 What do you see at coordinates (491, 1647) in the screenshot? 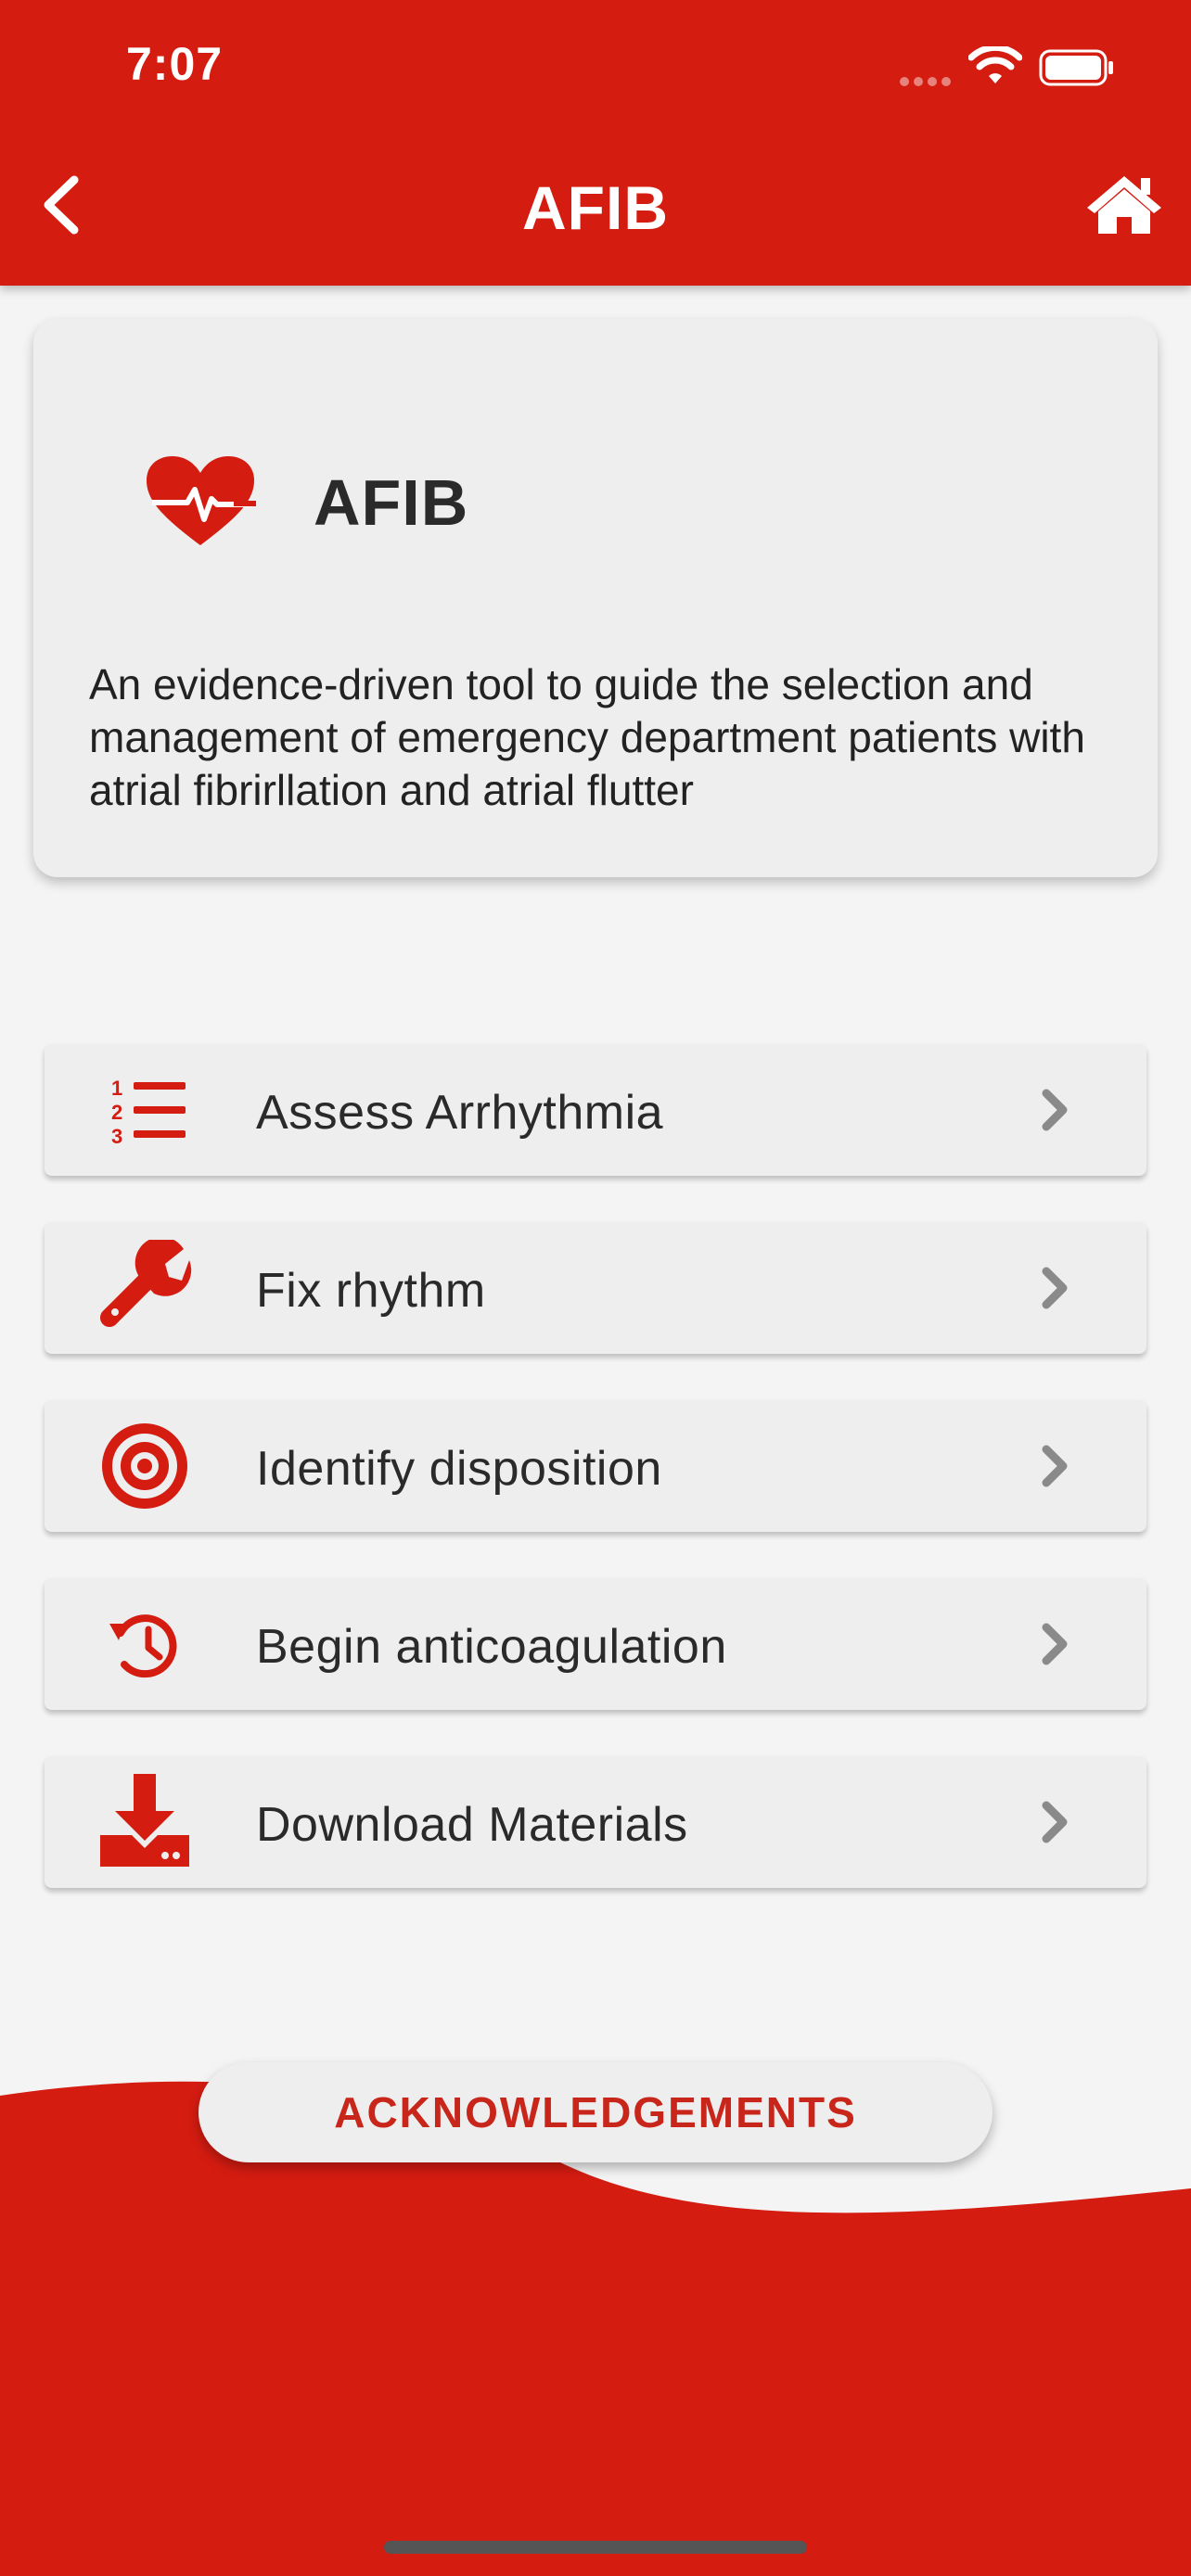
I see `menu-item-label: Begin anticoagulation` at bounding box center [491, 1647].